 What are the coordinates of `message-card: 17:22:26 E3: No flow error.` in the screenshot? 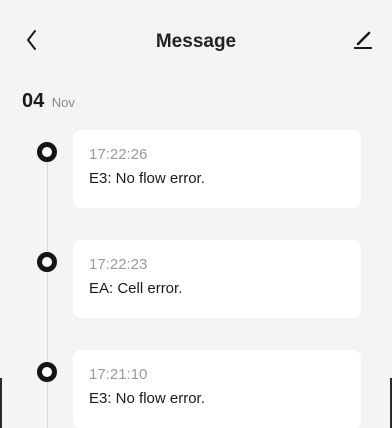 It's located at (217, 169).